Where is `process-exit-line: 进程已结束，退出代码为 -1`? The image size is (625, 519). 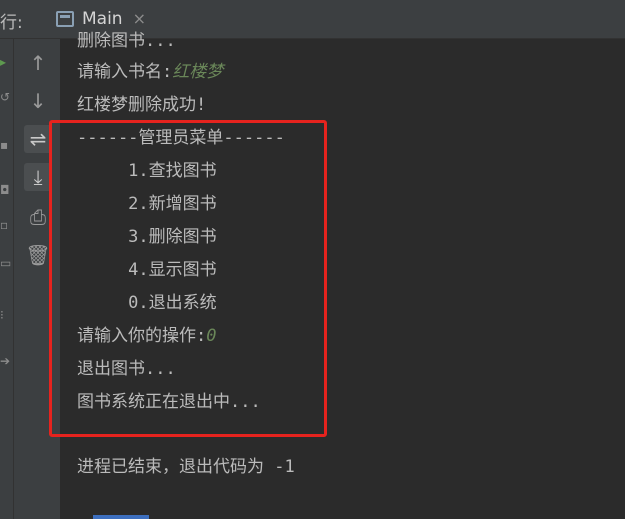
process-exit-line: 进程已结束，退出代码为 -1 is located at coordinates (186, 467).